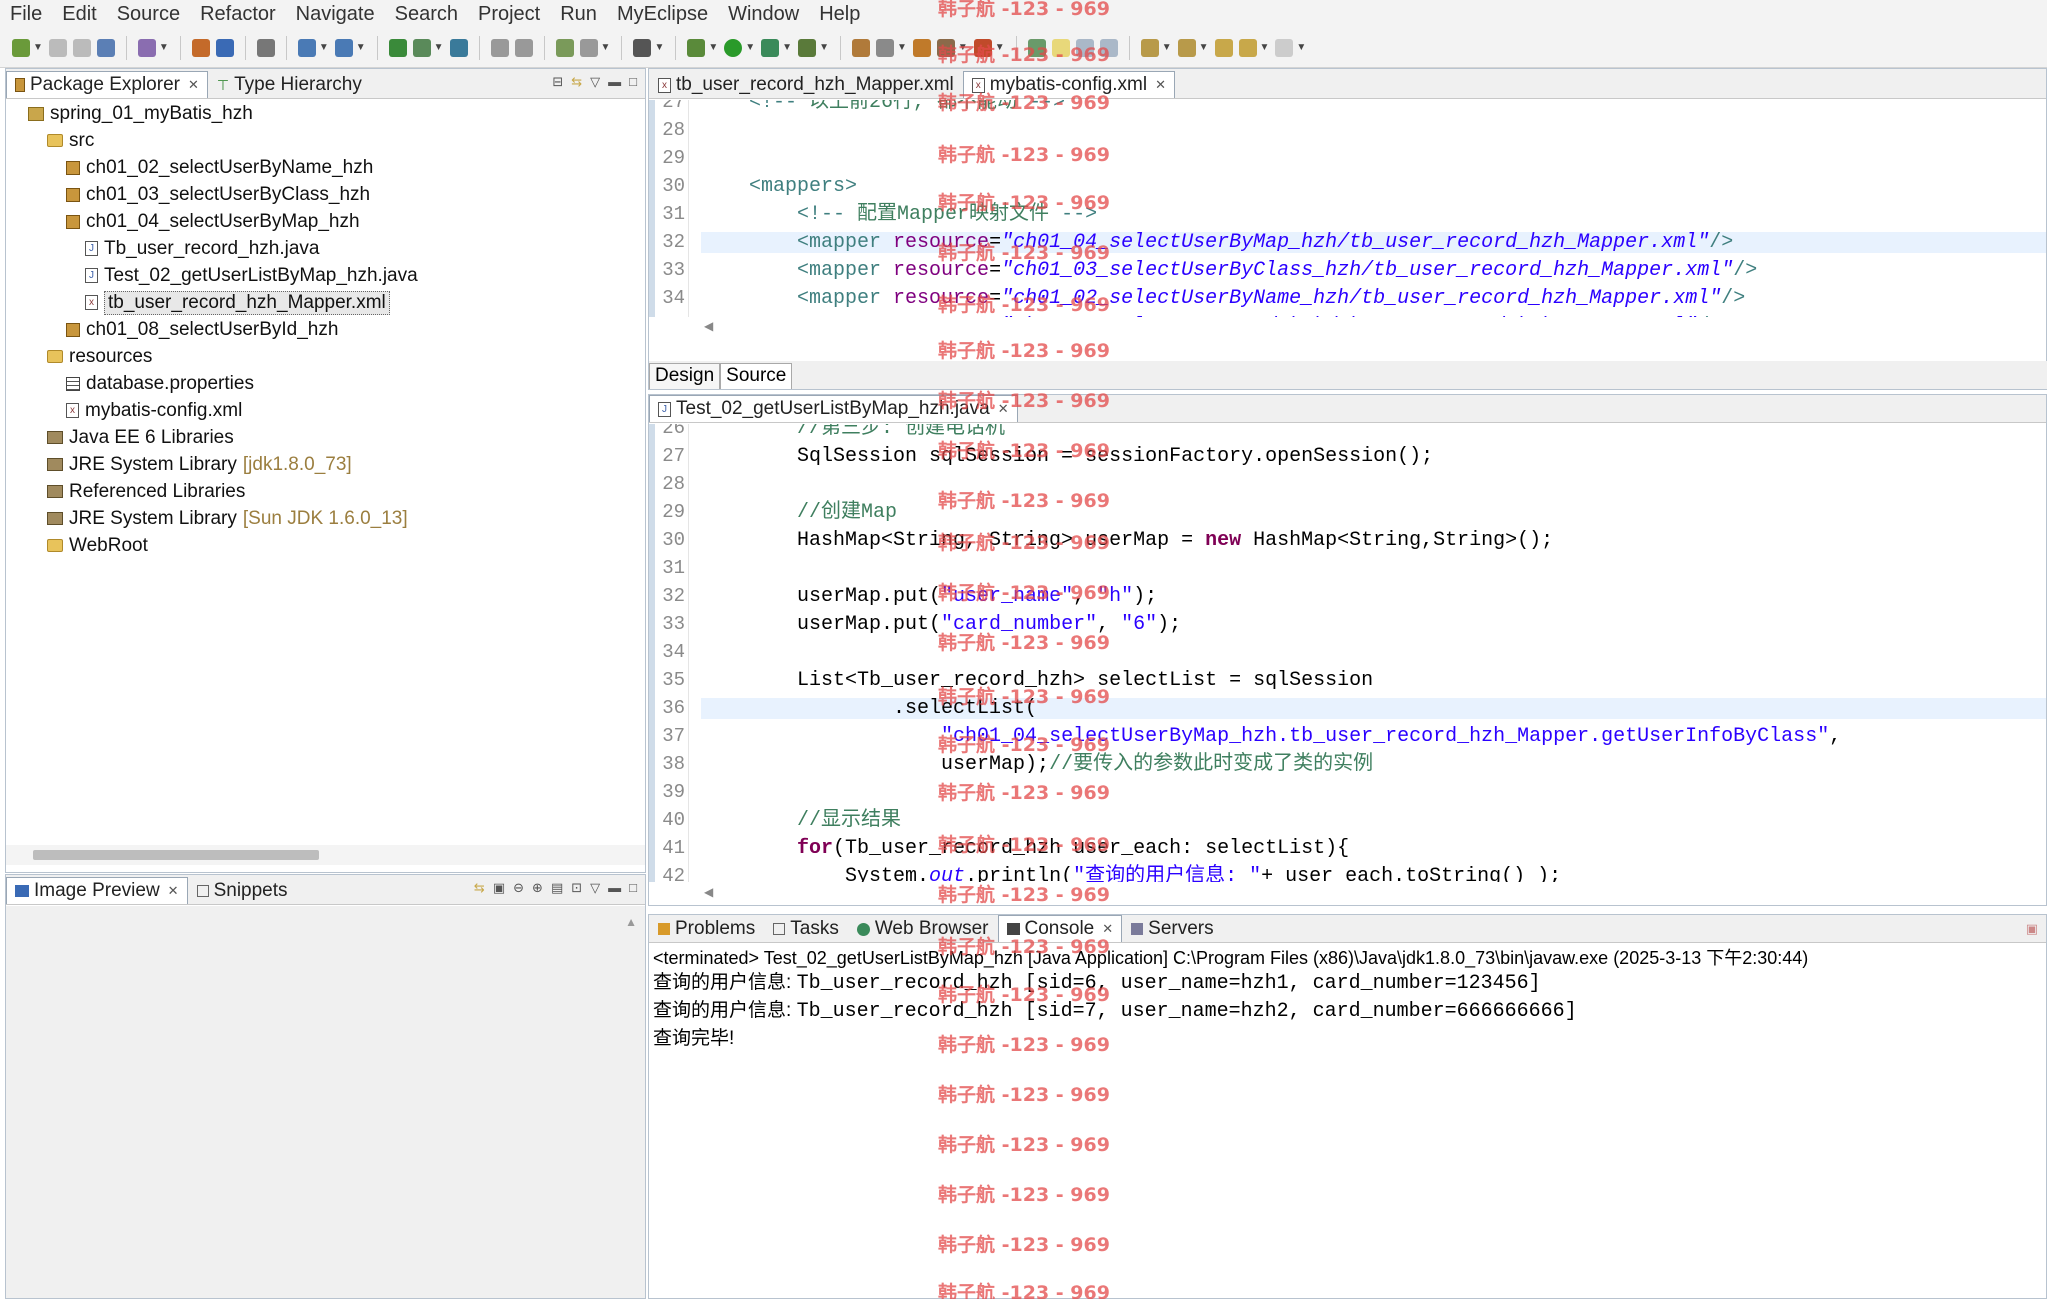  What do you see at coordinates (756, 376) in the screenshot?
I see `tab-source: Source` at bounding box center [756, 376].